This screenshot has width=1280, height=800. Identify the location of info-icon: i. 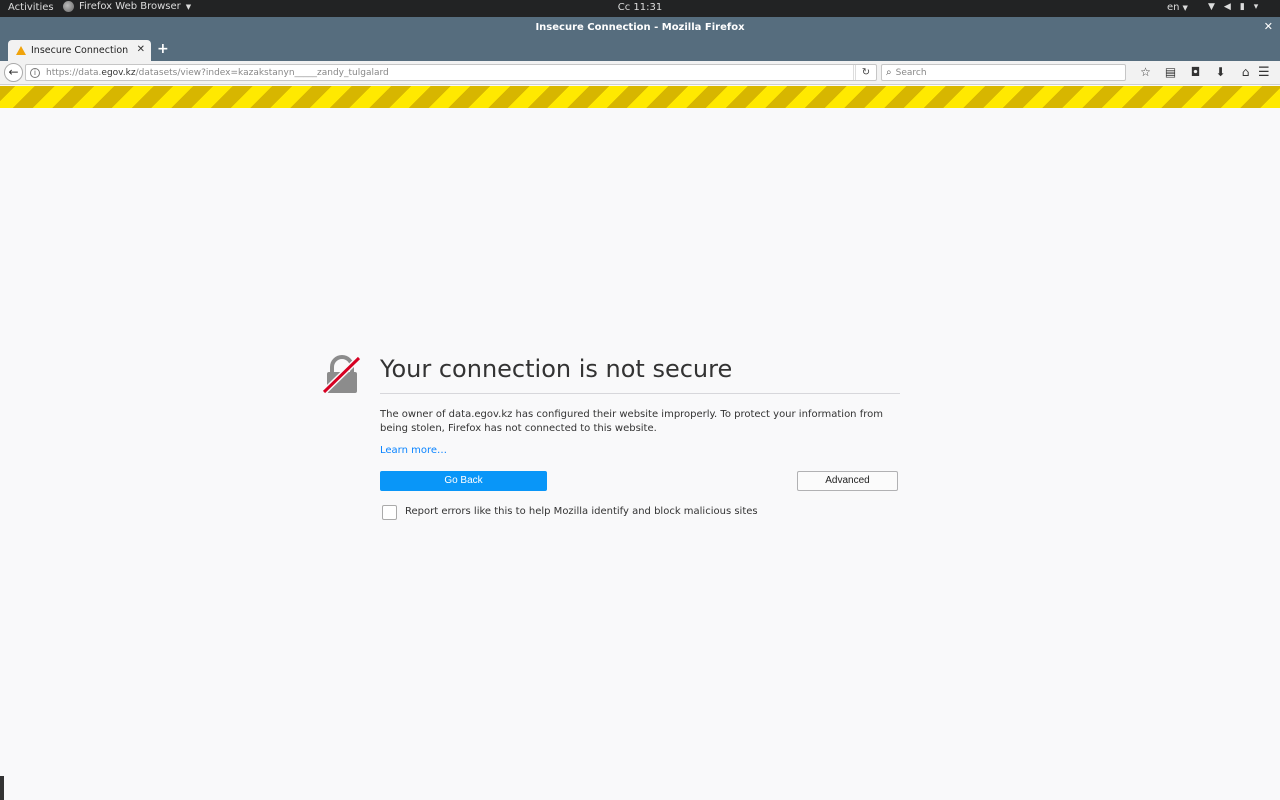
(35, 72).